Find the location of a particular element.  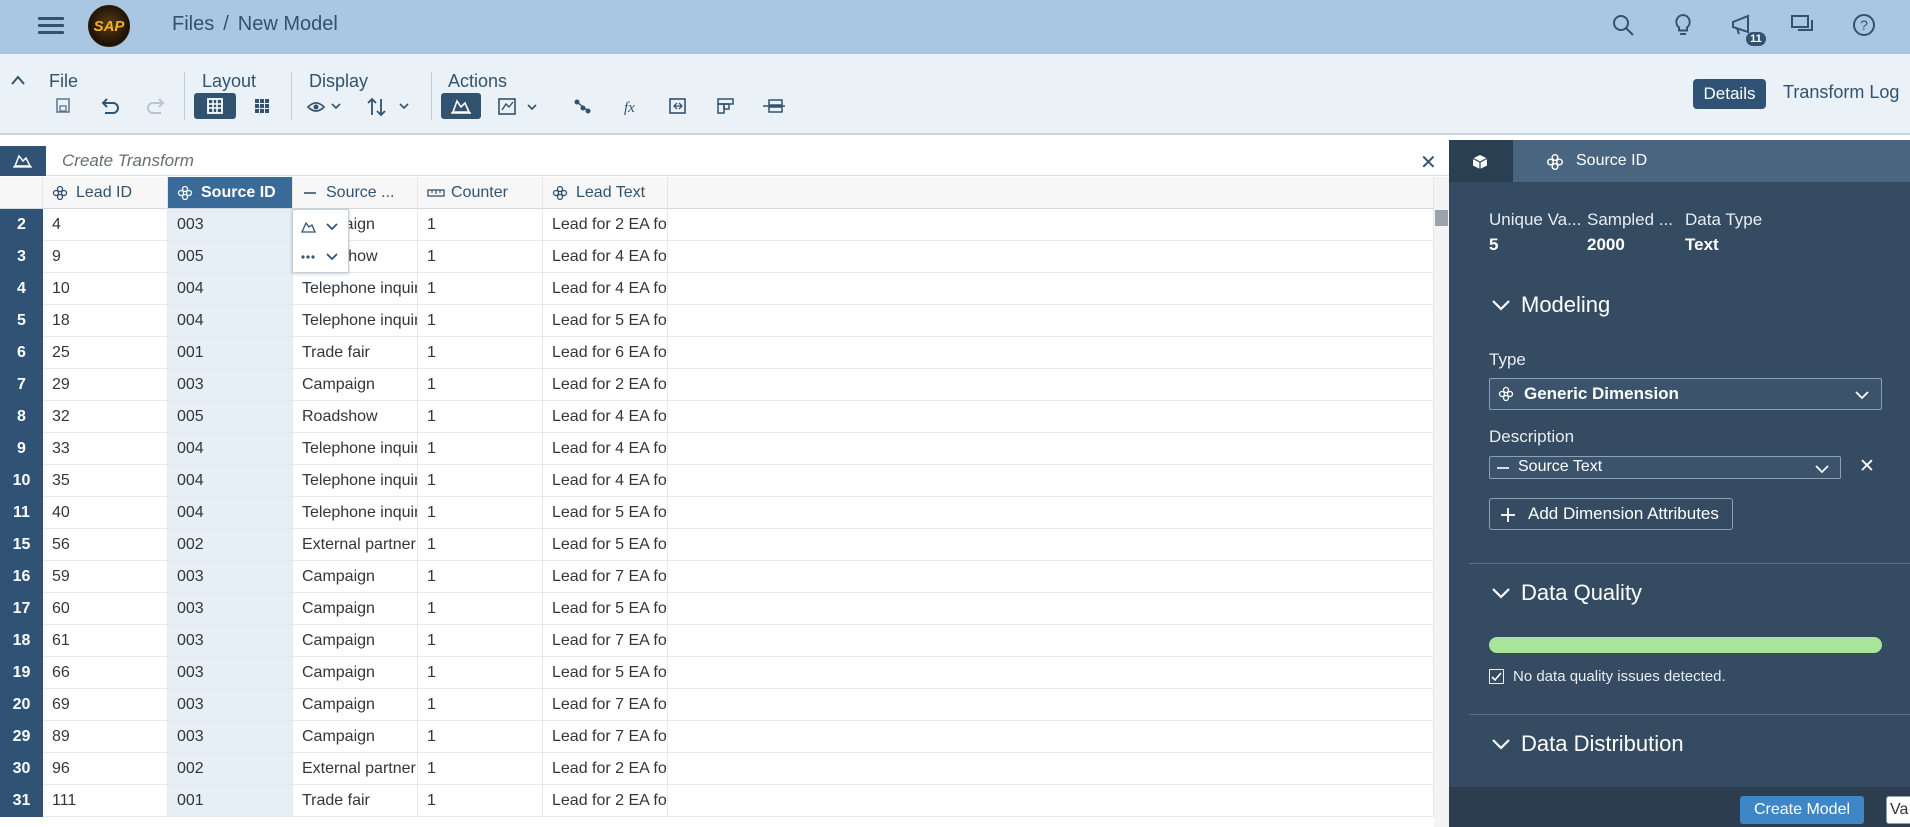

table-cell-lead-id: 9 is located at coordinates (105, 257).